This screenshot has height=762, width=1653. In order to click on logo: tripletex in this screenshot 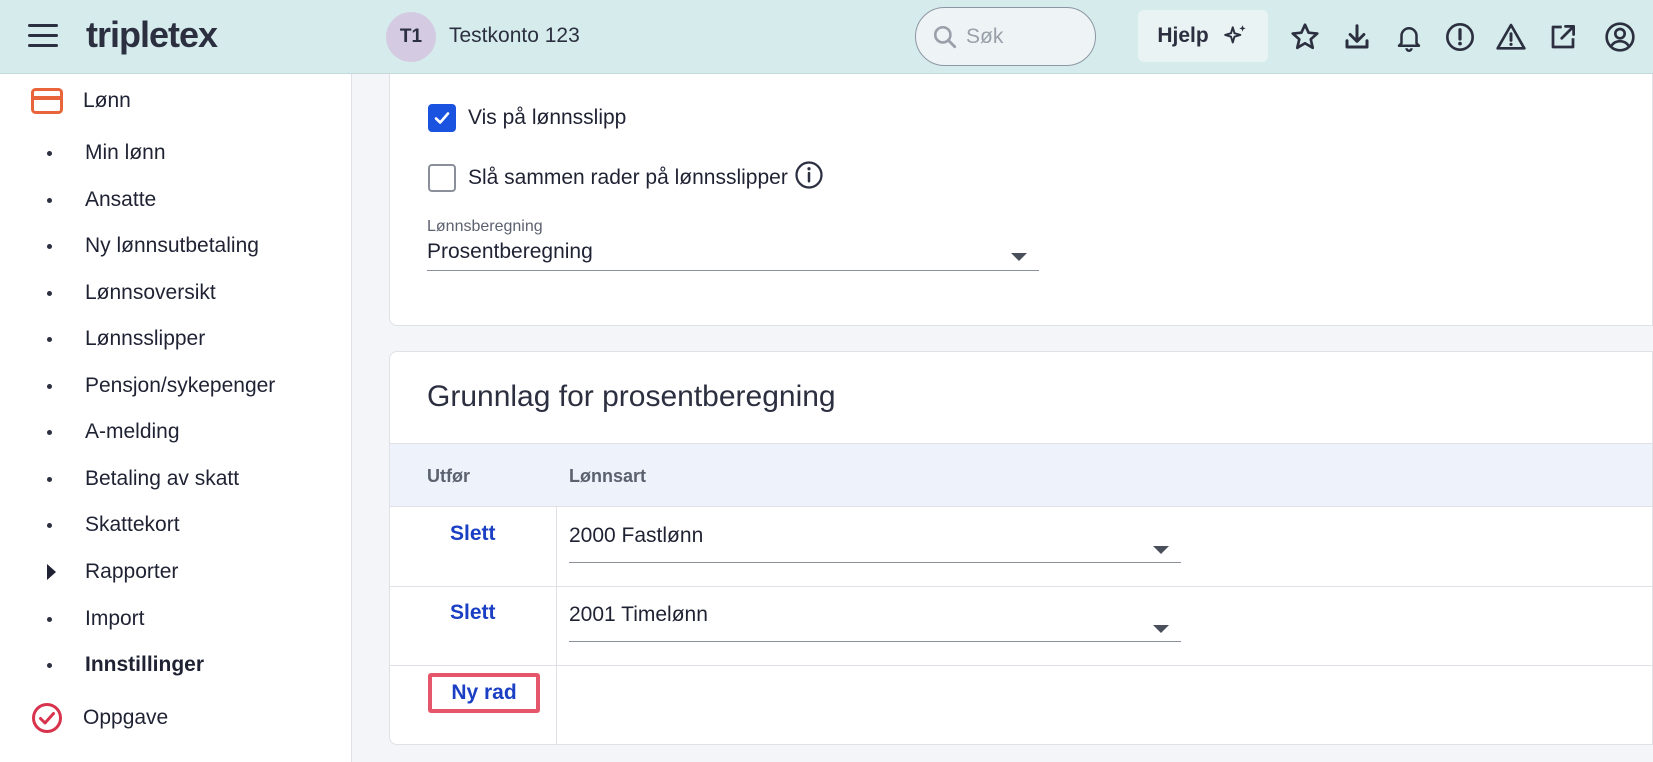, I will do `click(152, 35)`.